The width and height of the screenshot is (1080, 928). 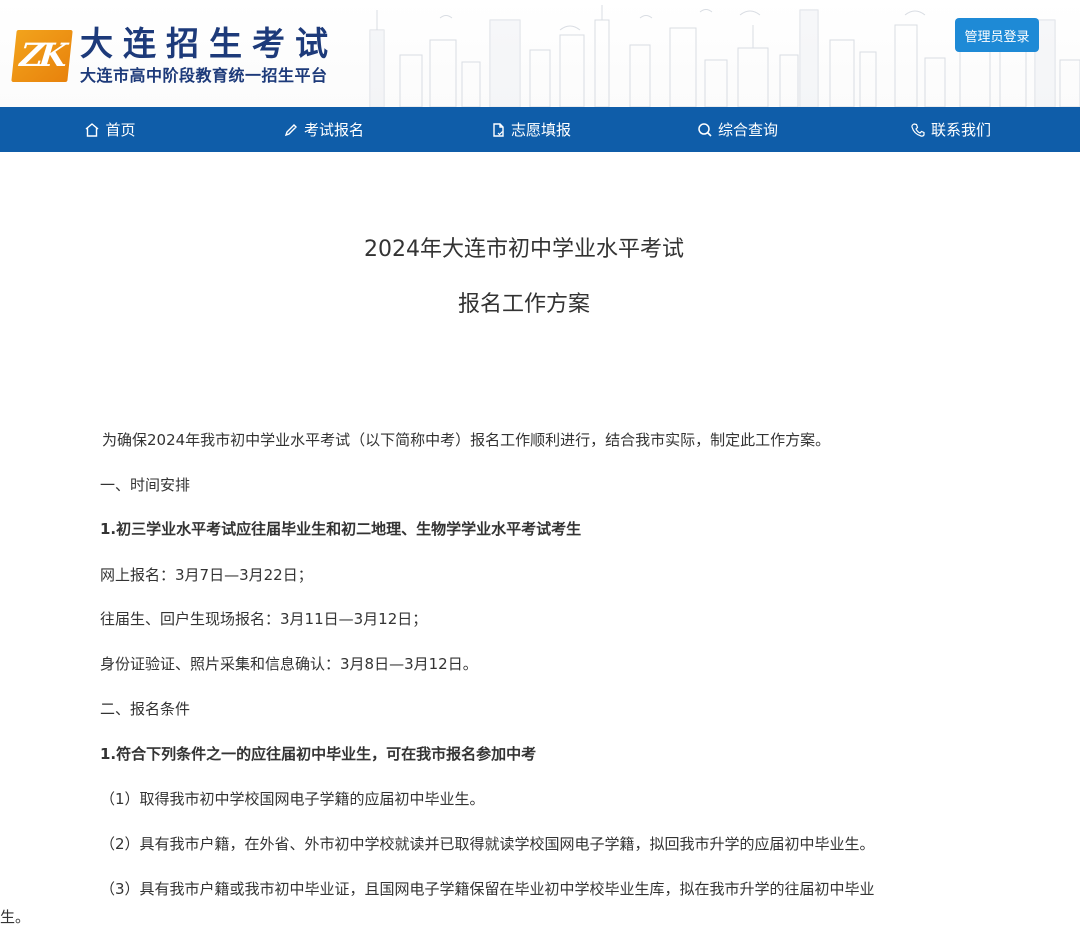 I want to click on nav-item-exam-registration: 考试报名, so click(x=323, y=129).